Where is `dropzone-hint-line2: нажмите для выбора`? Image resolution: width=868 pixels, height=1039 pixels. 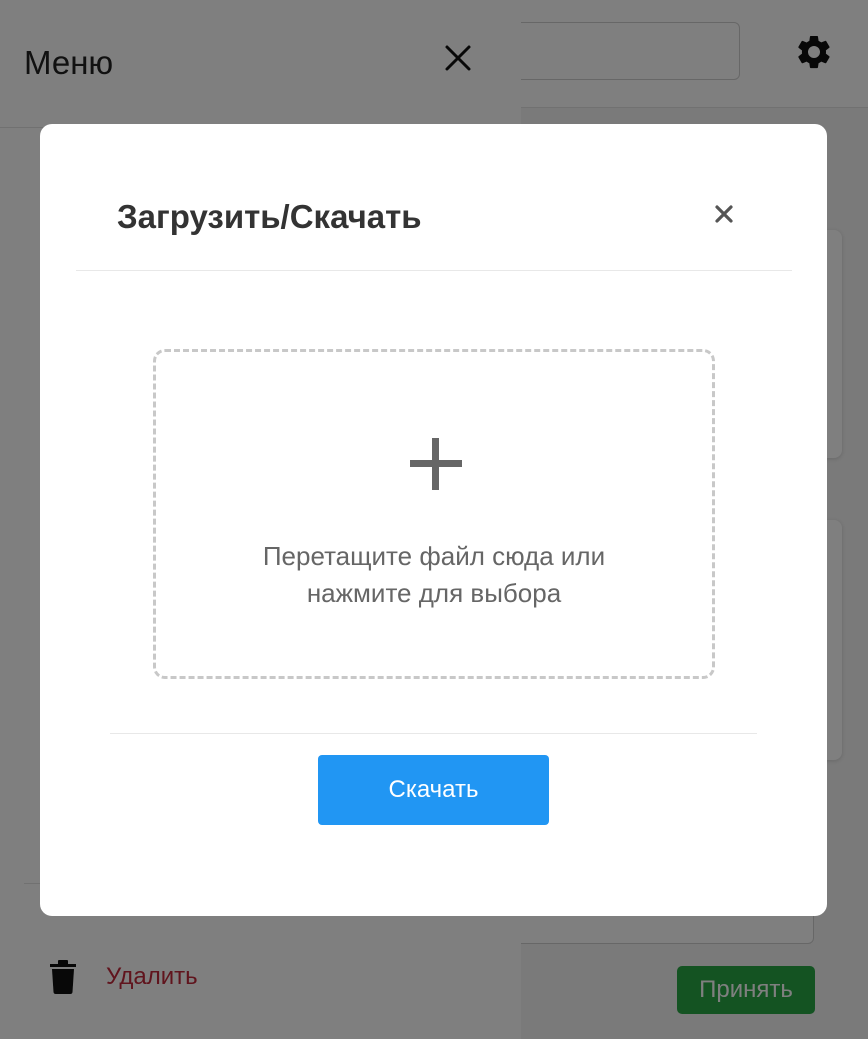 dropzone-hint-line2: нажмите для выбора is located at coordinates (434, 593).